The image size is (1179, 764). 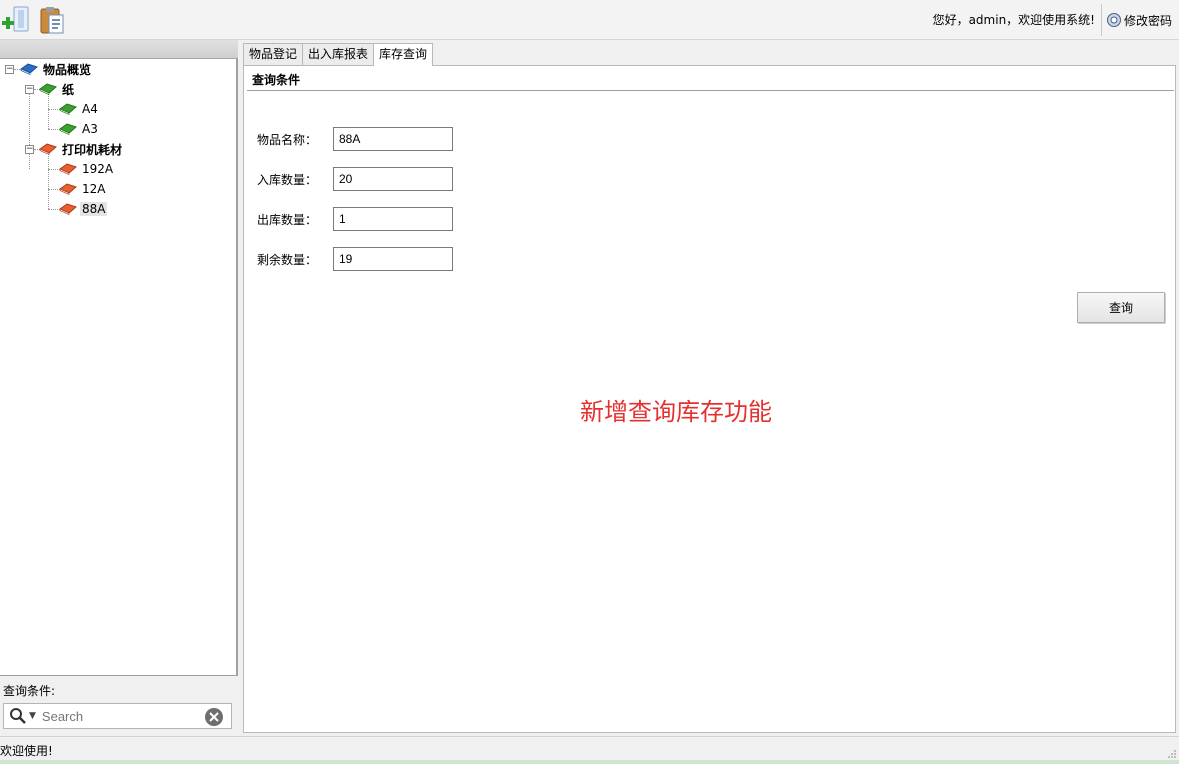 I want to click on field-label: 剩余数量：, so click(x=287, y=259).